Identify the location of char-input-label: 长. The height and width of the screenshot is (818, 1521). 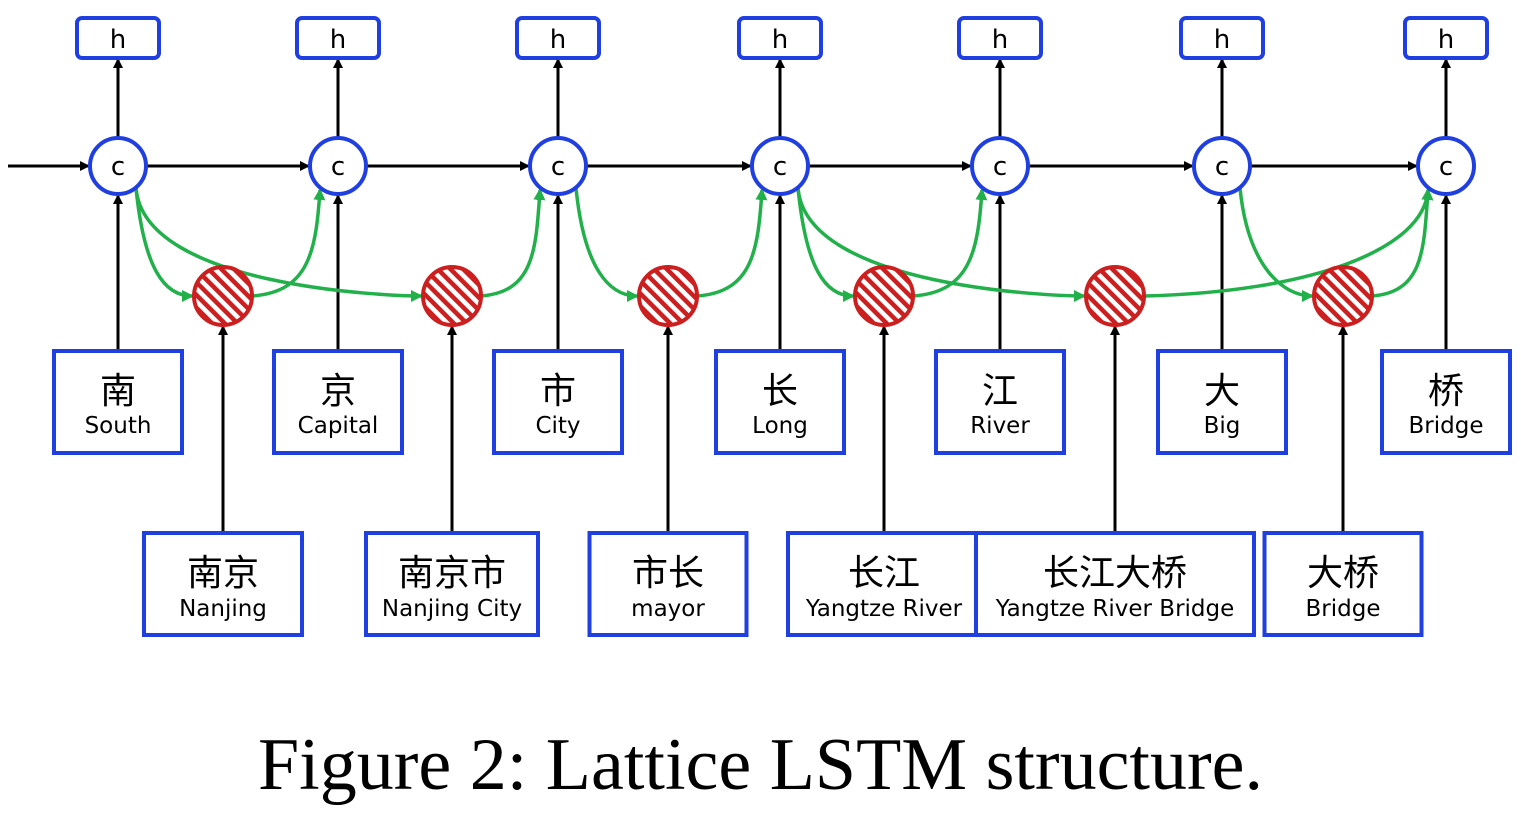
(780, 391).